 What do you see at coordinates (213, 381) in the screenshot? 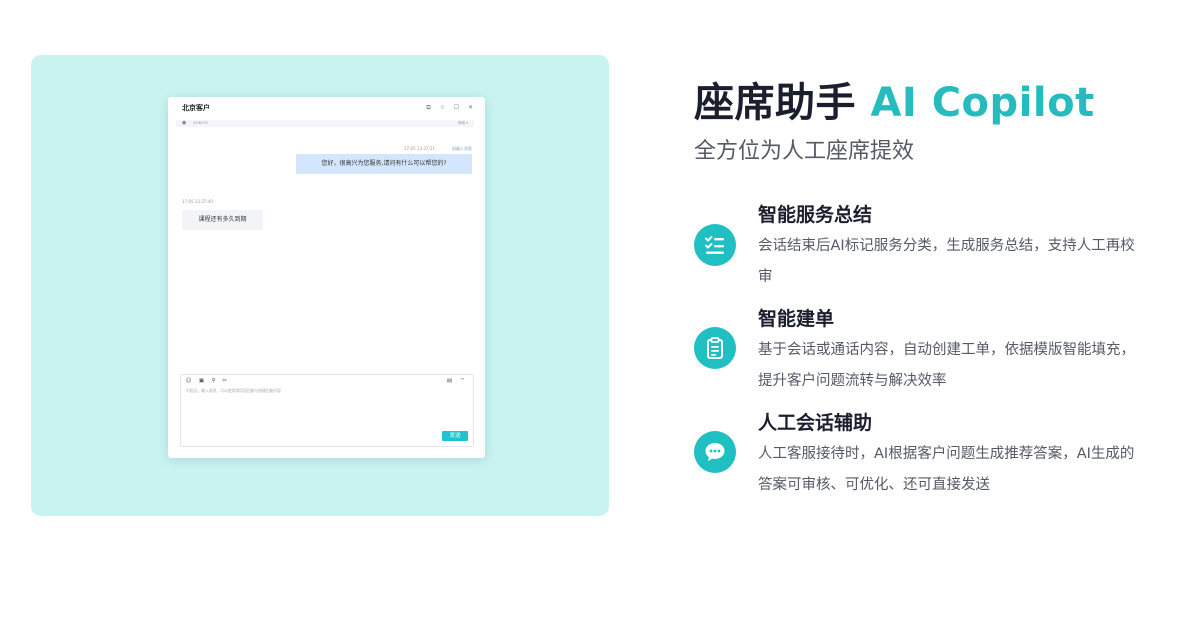
I see `attachment-icon: ⚲` at bounding box center [213, 381].